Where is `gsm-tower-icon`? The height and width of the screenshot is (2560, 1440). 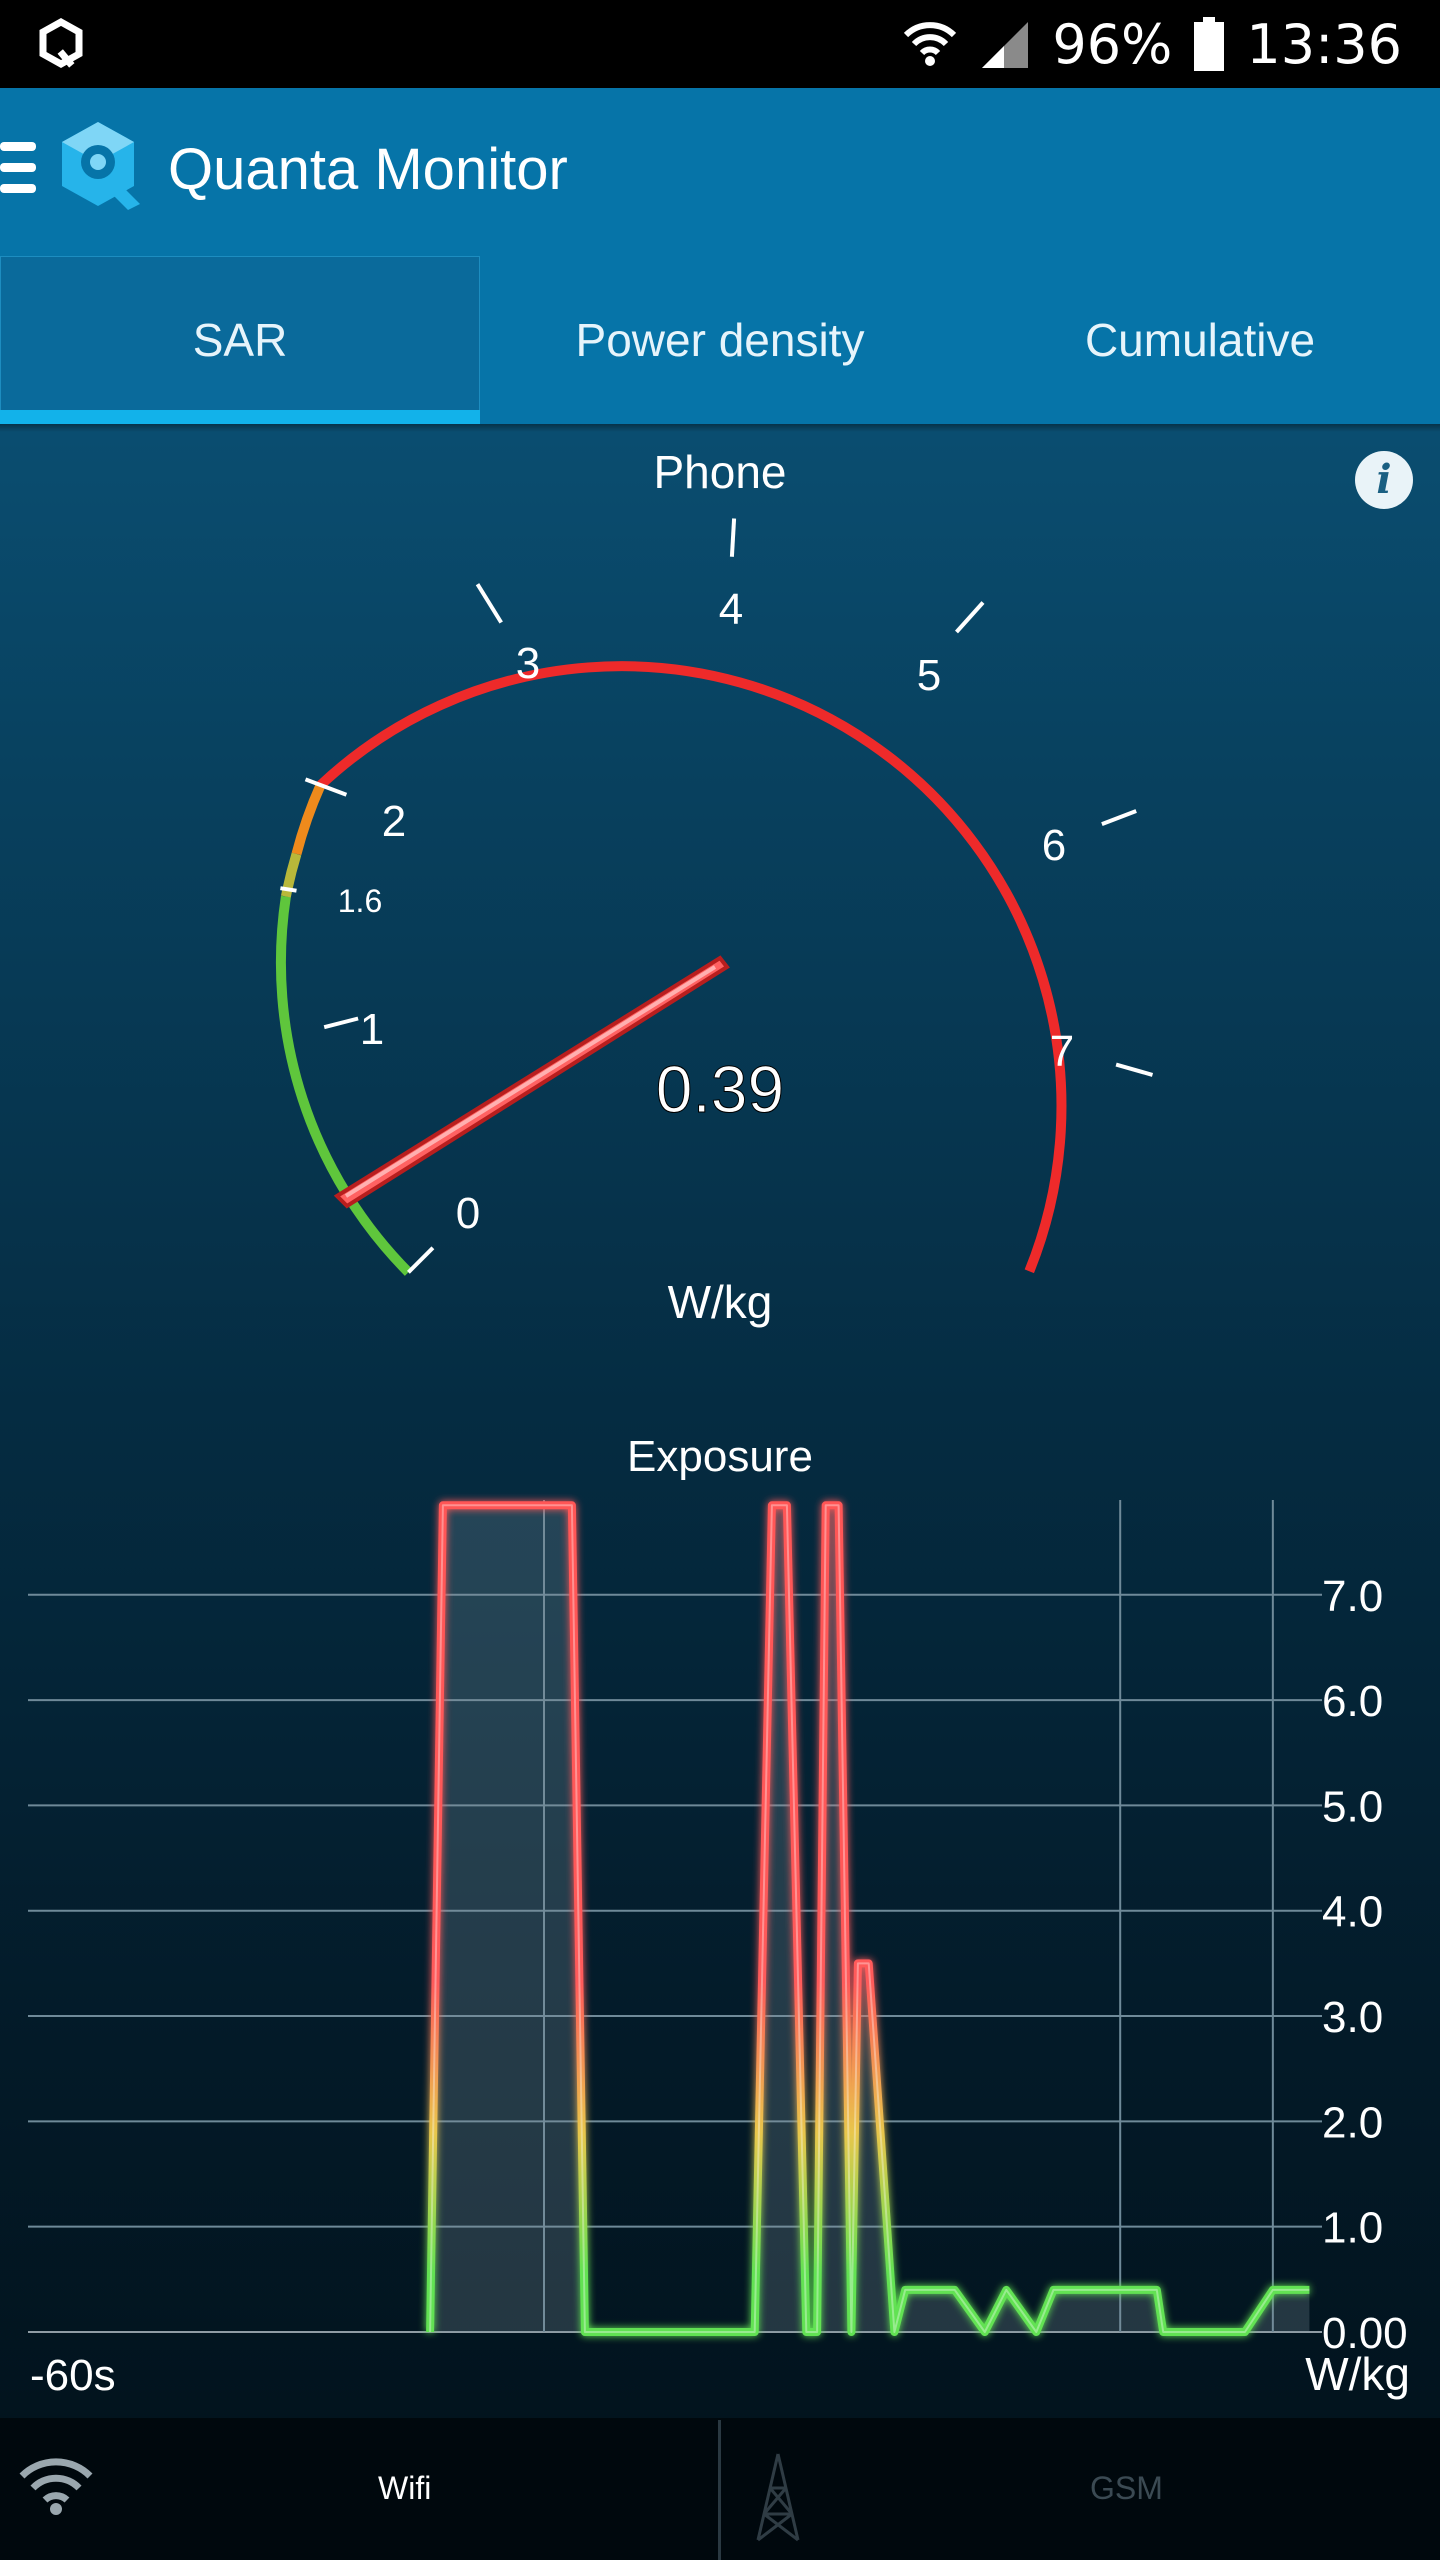
gsm-tower-icon is located at coordinates (778, 2497).